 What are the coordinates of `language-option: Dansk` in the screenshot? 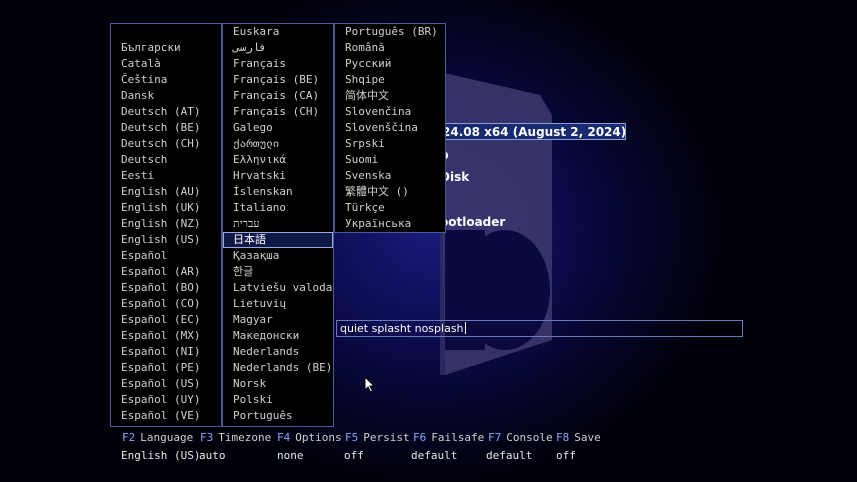 It's located at (166, 96).